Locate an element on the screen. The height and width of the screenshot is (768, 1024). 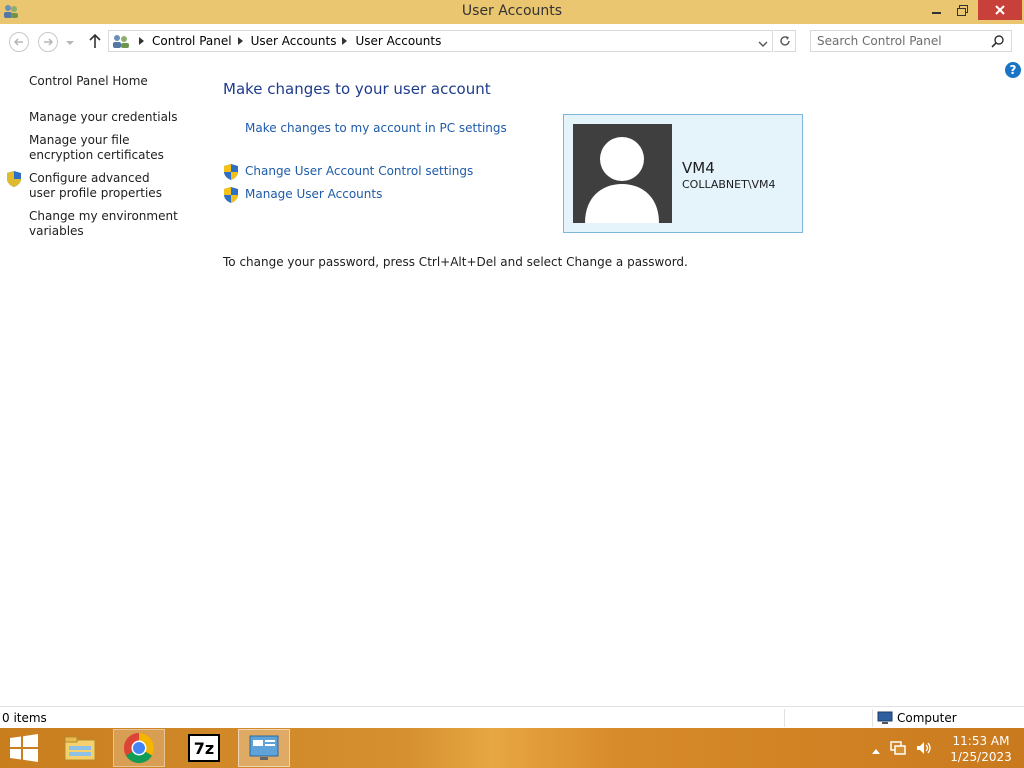
uac-settings-link: Change User Account Control settings is located at coordinates (359, 171).